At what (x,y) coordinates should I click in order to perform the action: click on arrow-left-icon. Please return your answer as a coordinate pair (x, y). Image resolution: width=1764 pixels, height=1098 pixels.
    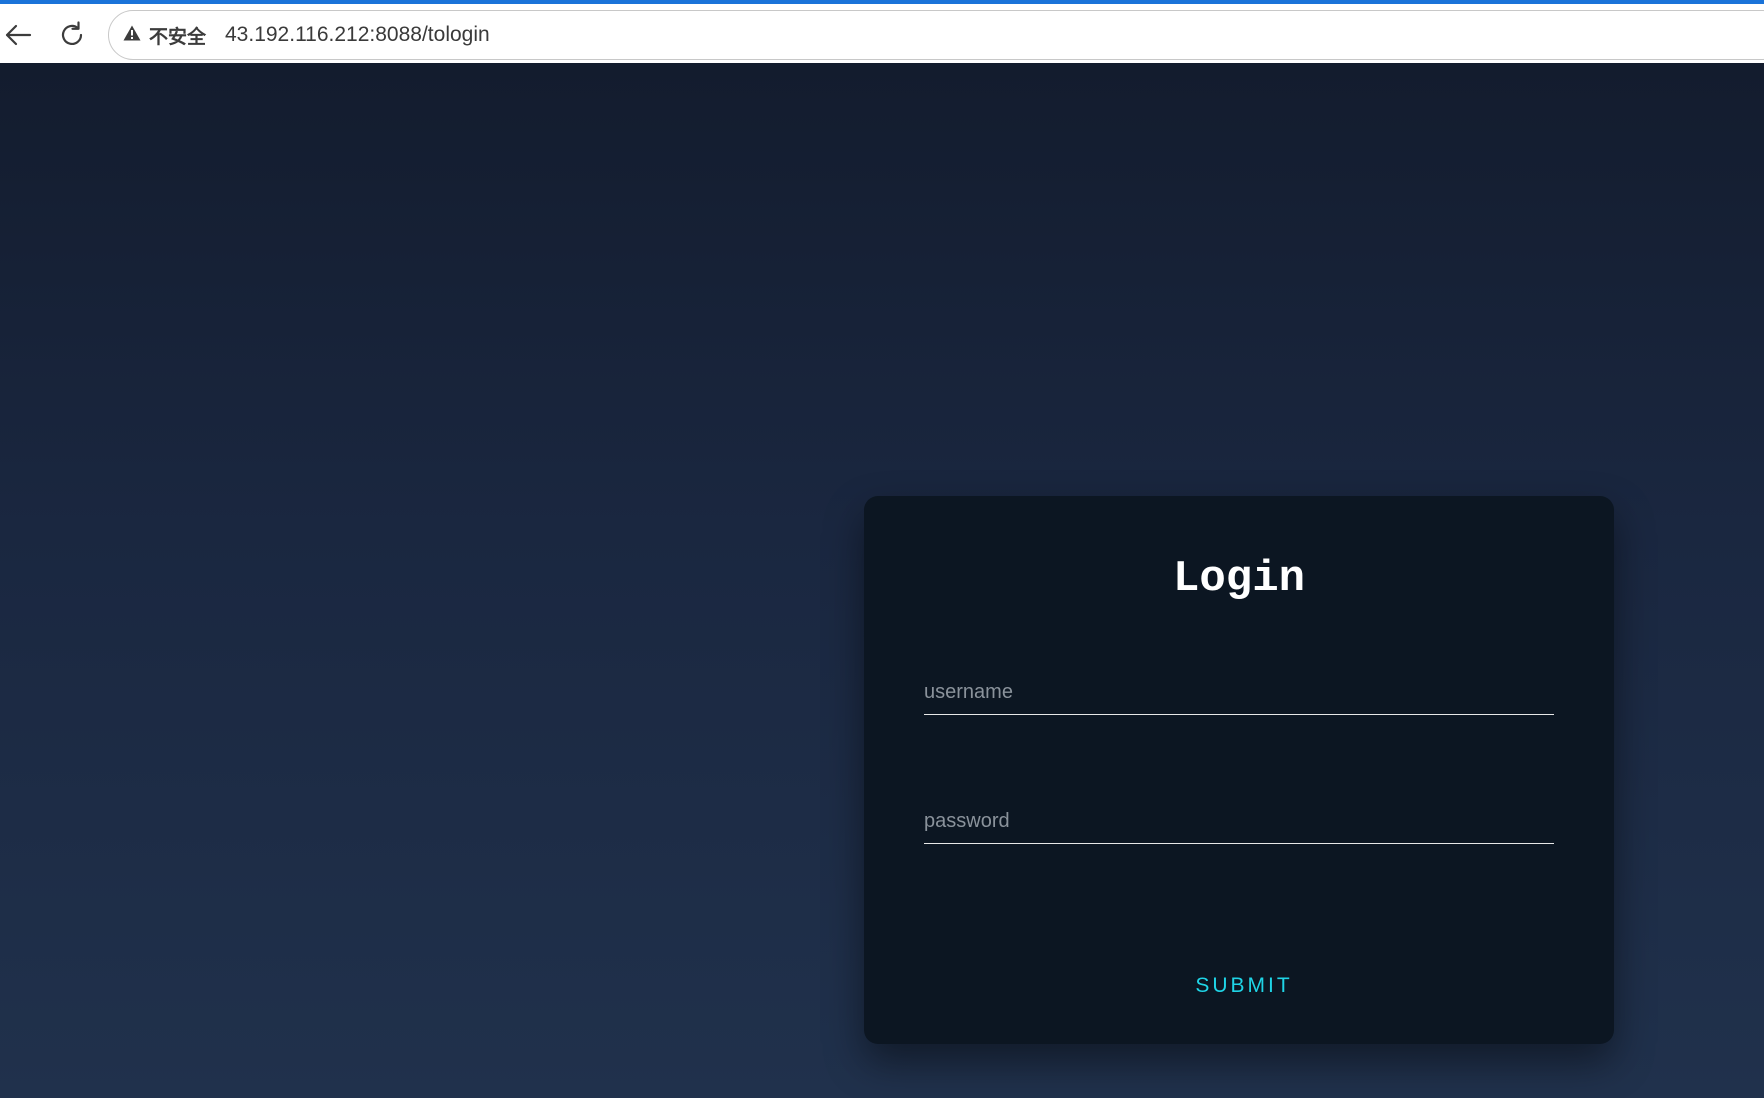
    Looking at the image, I should click on (18, 35).